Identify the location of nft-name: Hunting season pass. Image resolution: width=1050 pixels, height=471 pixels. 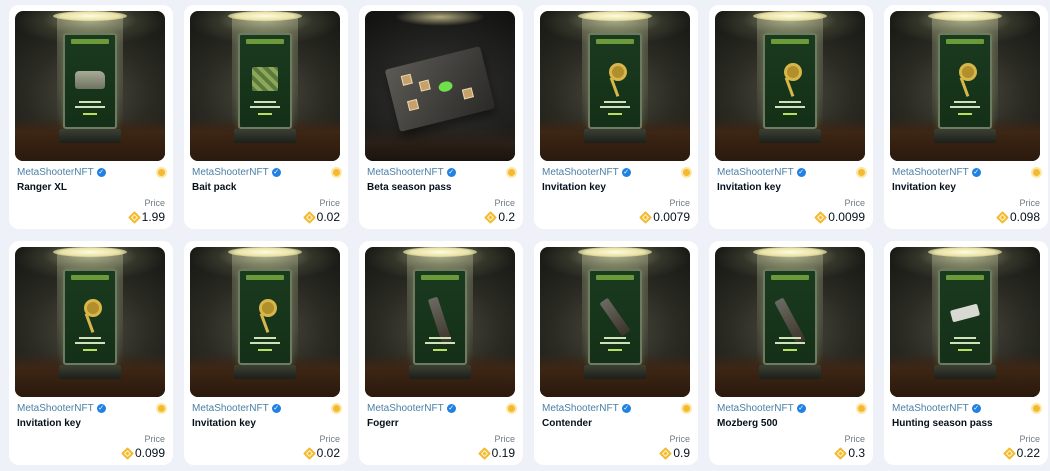
(942, 423).